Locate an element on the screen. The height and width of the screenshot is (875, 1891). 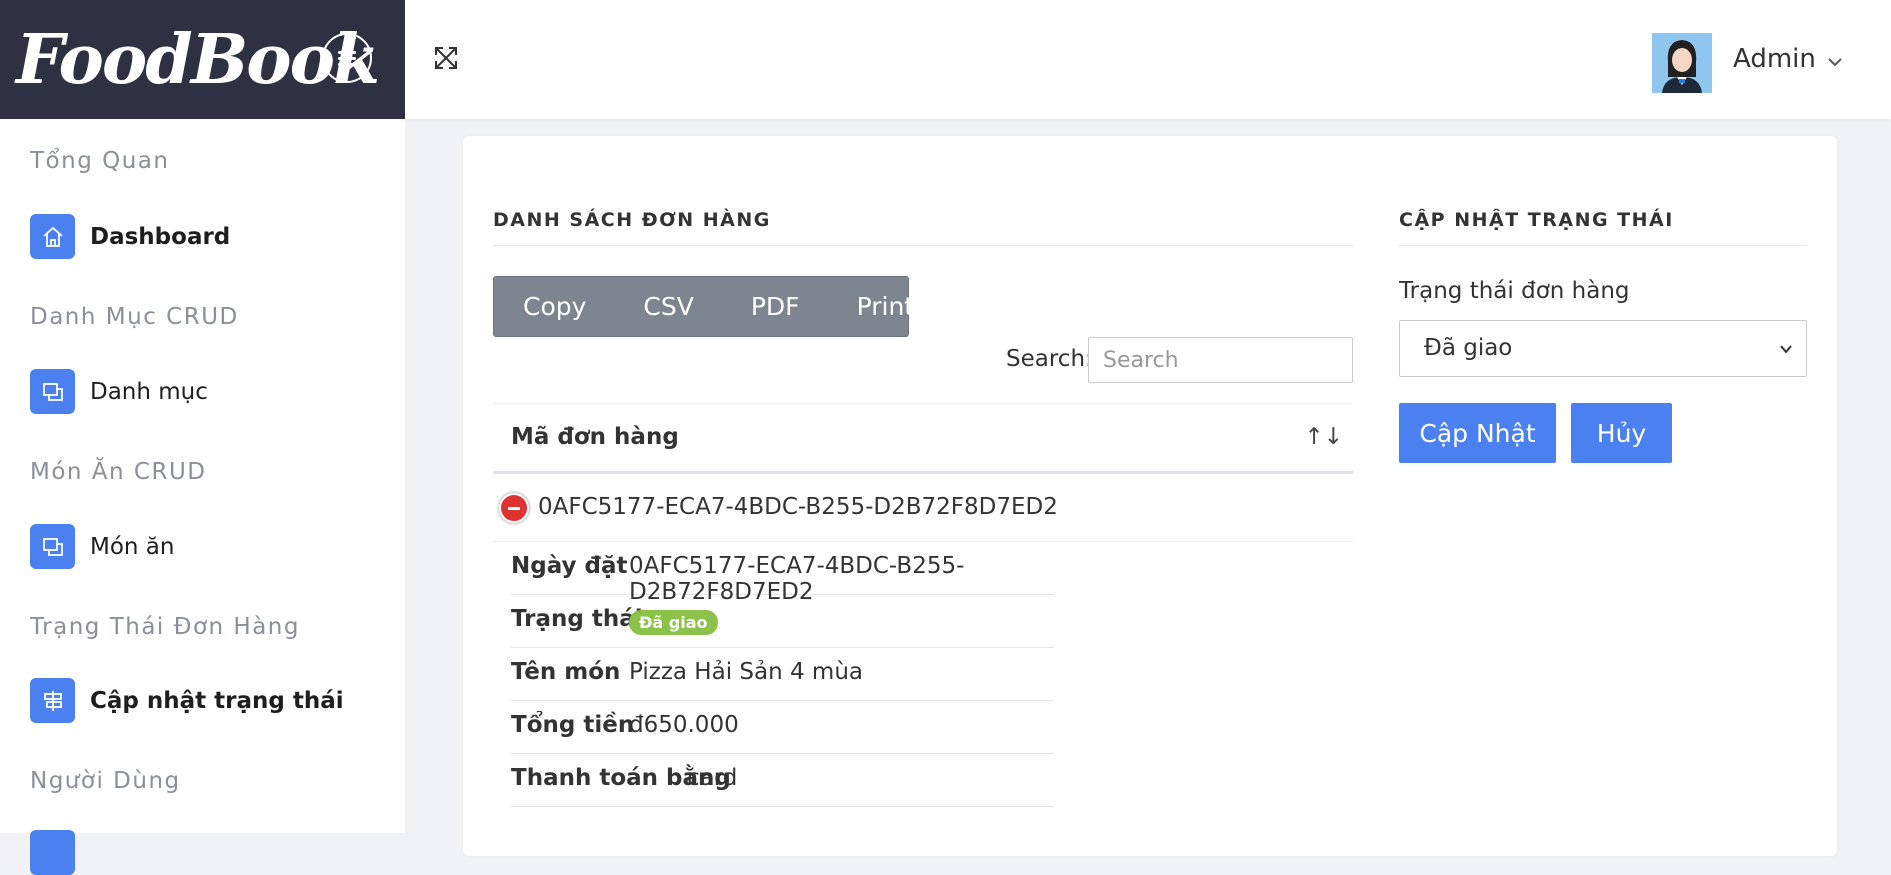
sidebar-item-category: Danh mục is located at coordinates (119, 391).